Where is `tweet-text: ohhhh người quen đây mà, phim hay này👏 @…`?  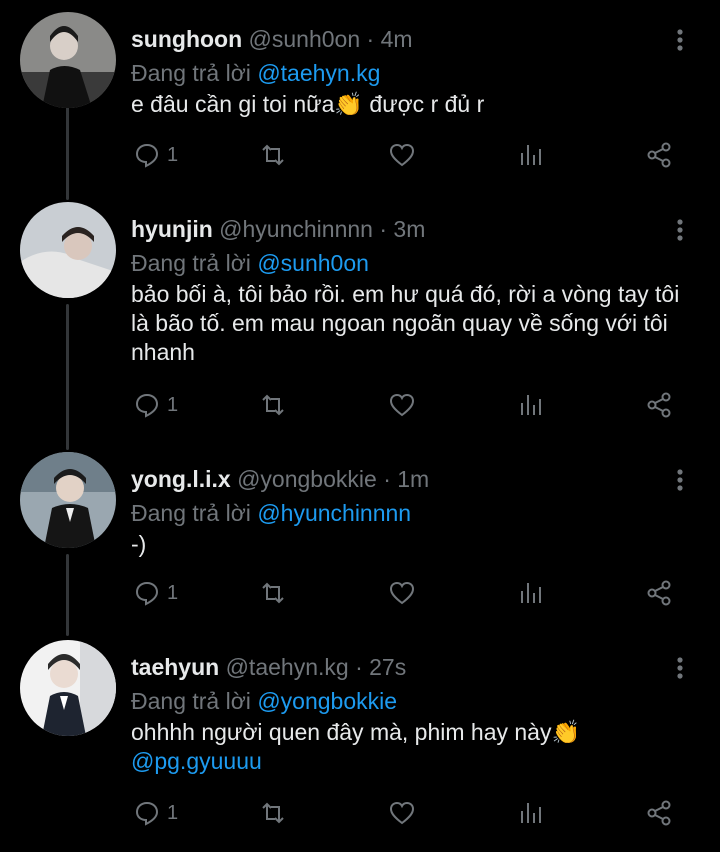
tweet-text: ohhhh người quen đây mà, phim hay này👏 @… is located at coordinates (411, 747).